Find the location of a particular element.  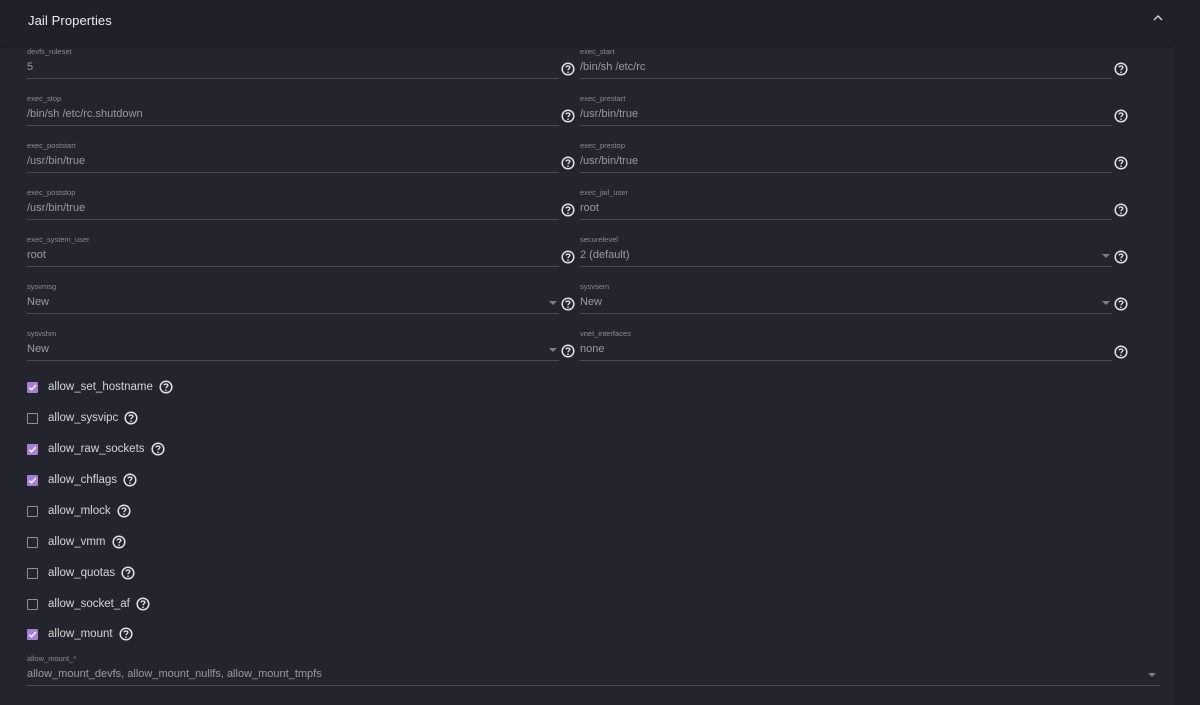

field-label: allow_mount_* is located at coordinates (52, 658).